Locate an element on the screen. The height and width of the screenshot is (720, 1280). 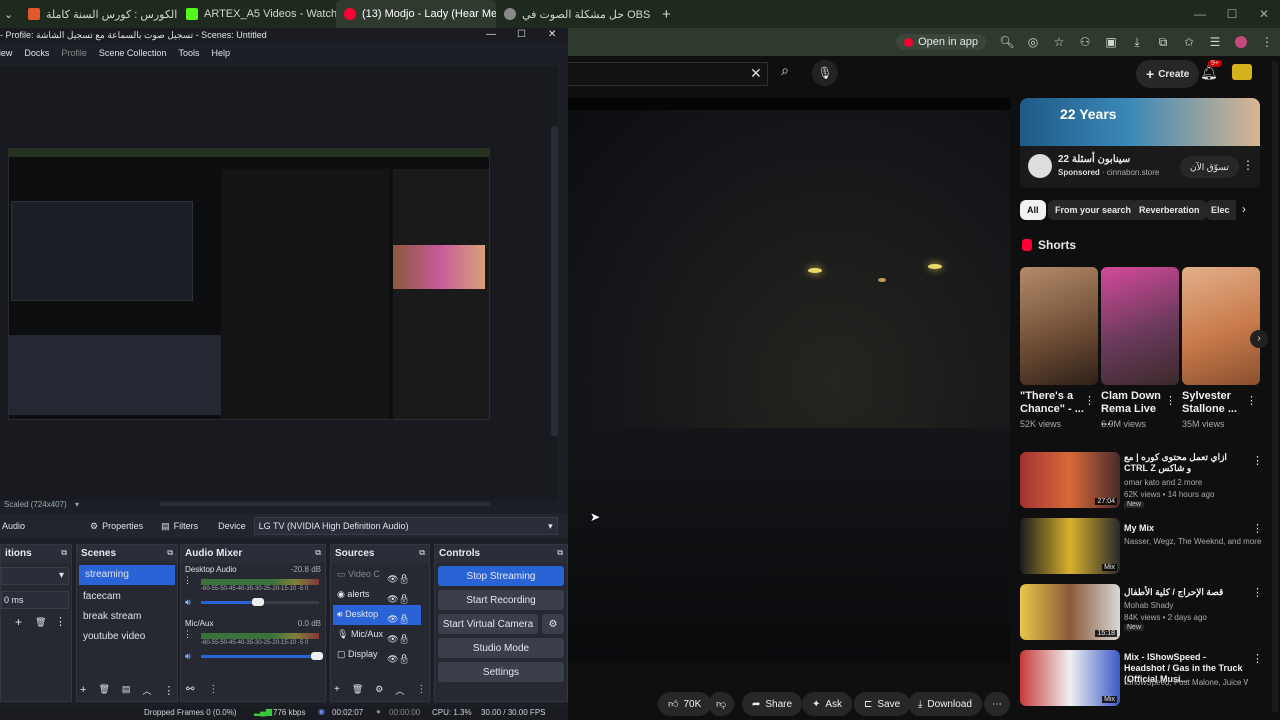
favorites-icon: ✩ is located at coordinates (1189, 42).